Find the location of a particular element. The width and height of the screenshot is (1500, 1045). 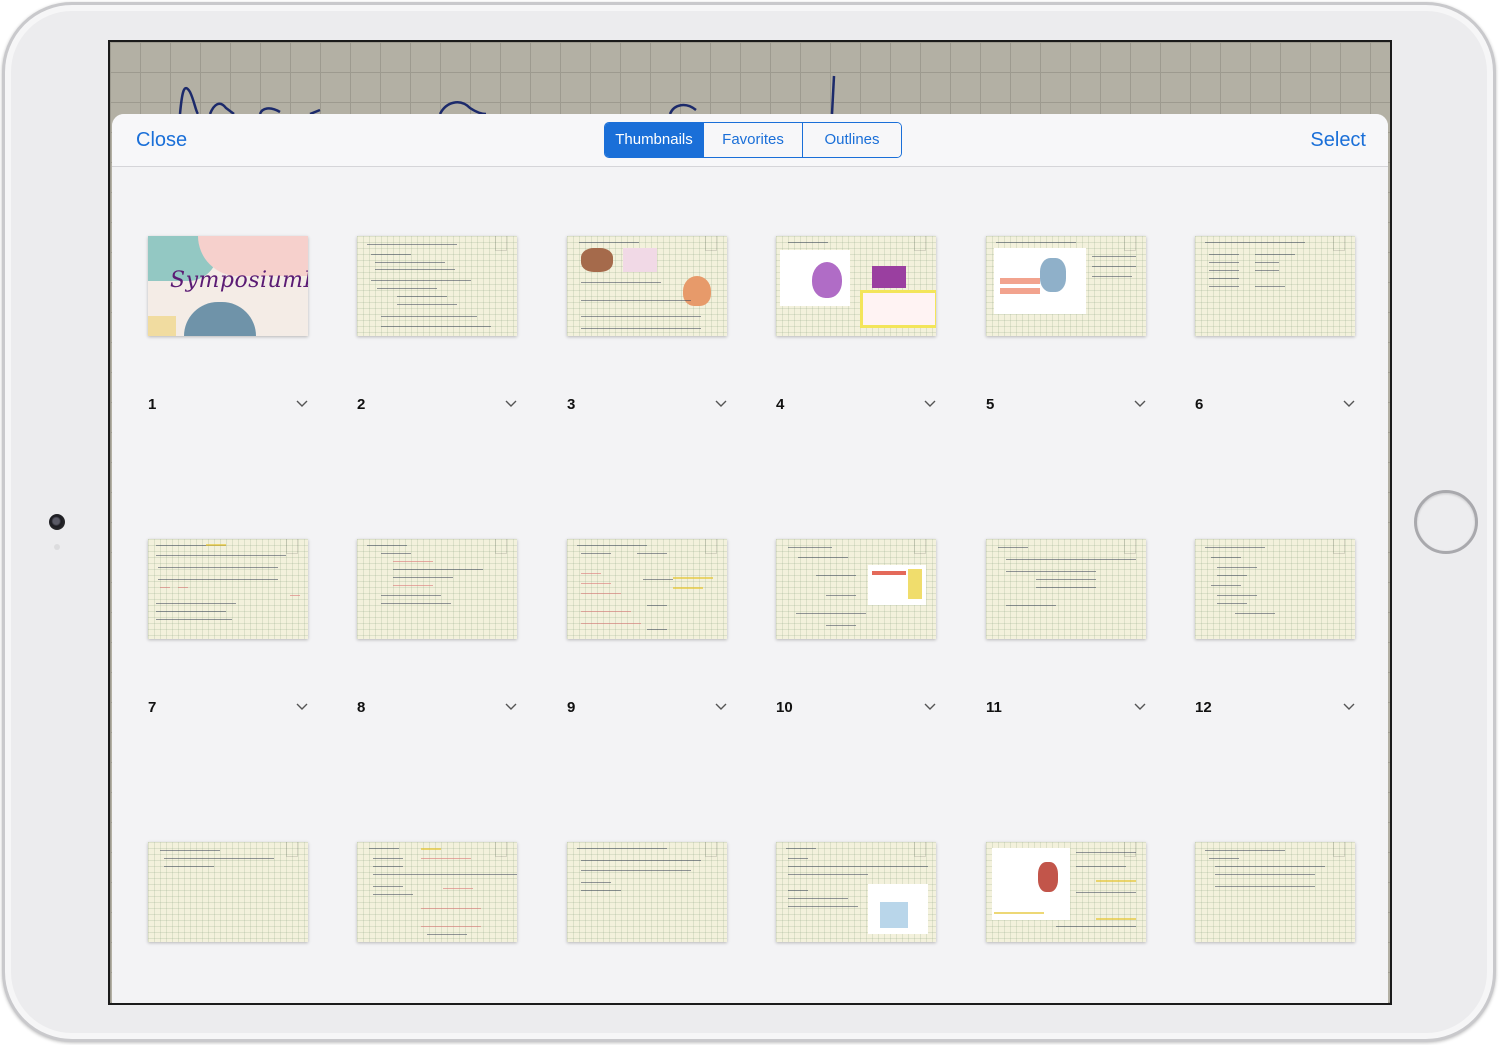

page-cell: 6 is located at coordinates (1285, 336).